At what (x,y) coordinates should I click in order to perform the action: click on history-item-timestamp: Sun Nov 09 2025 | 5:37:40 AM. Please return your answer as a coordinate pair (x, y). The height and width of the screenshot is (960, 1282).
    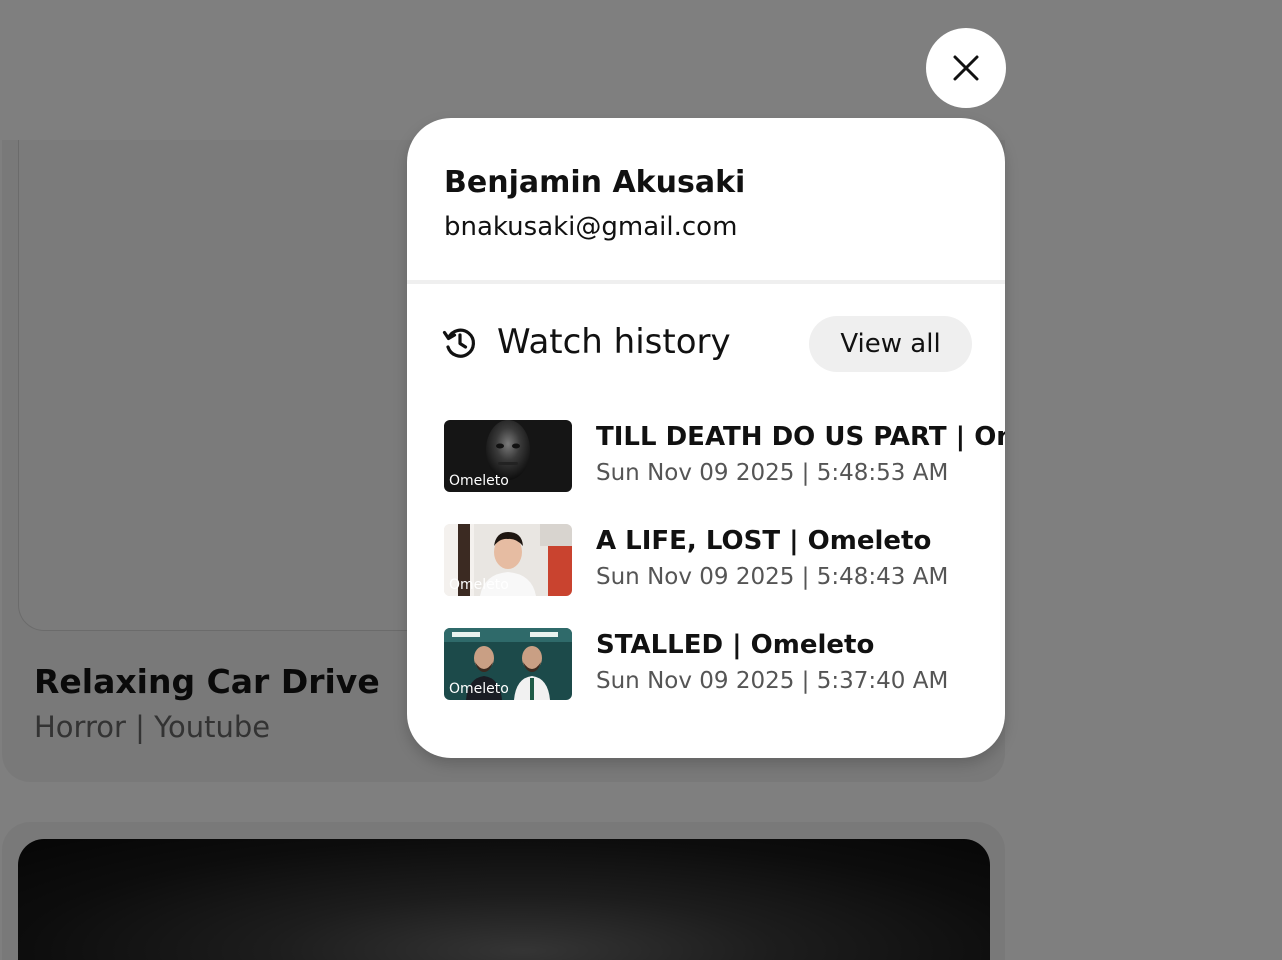
    Looking at the image, I should click on (772, 681).